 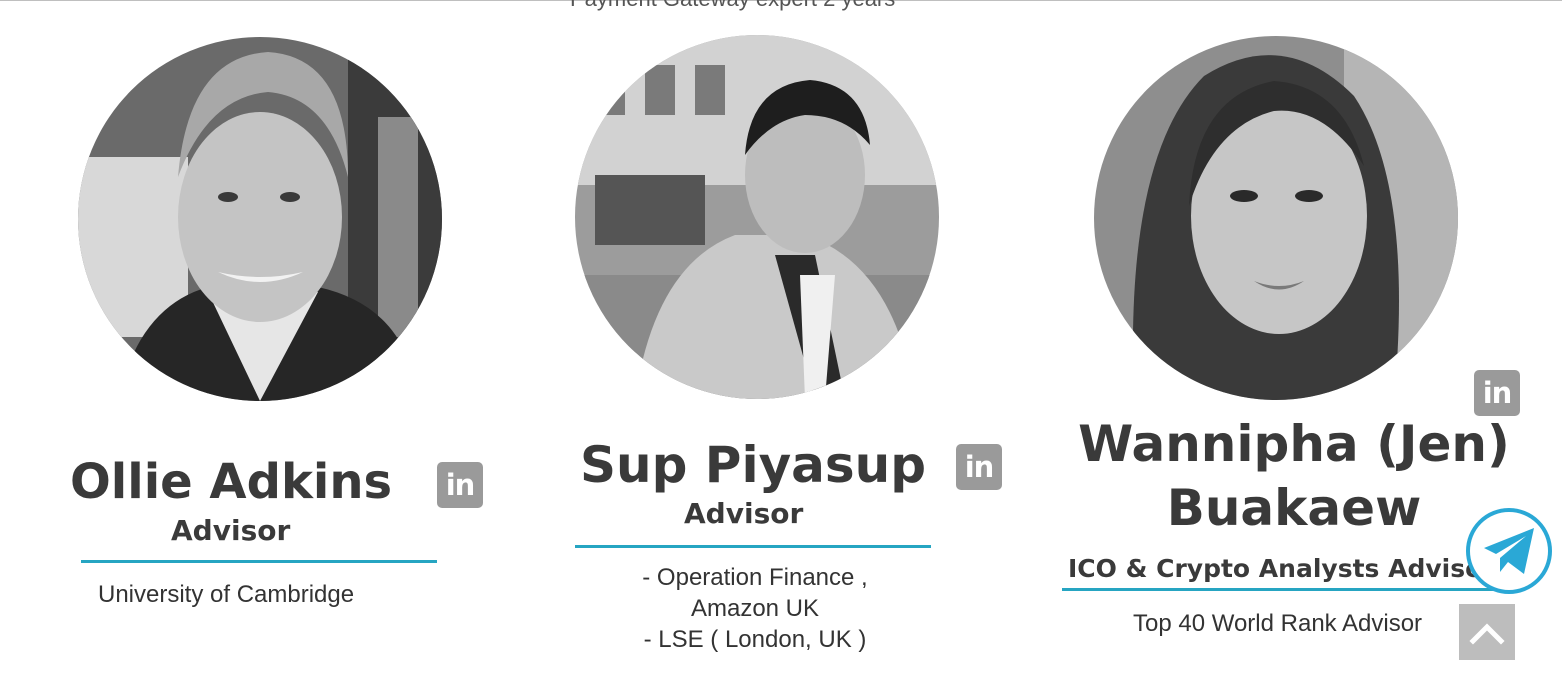 I want to click on advisor-name: Ollie Adkins, so click(x=231, y=482).